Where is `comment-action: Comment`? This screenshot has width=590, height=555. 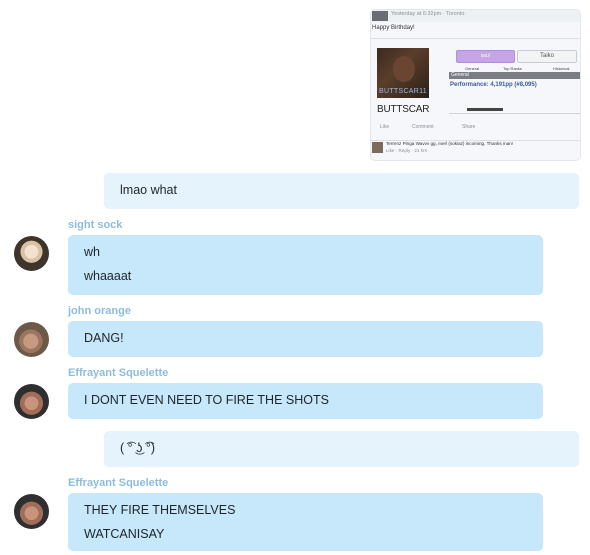 comment-action: Comment is located at coordinates (423, 127).